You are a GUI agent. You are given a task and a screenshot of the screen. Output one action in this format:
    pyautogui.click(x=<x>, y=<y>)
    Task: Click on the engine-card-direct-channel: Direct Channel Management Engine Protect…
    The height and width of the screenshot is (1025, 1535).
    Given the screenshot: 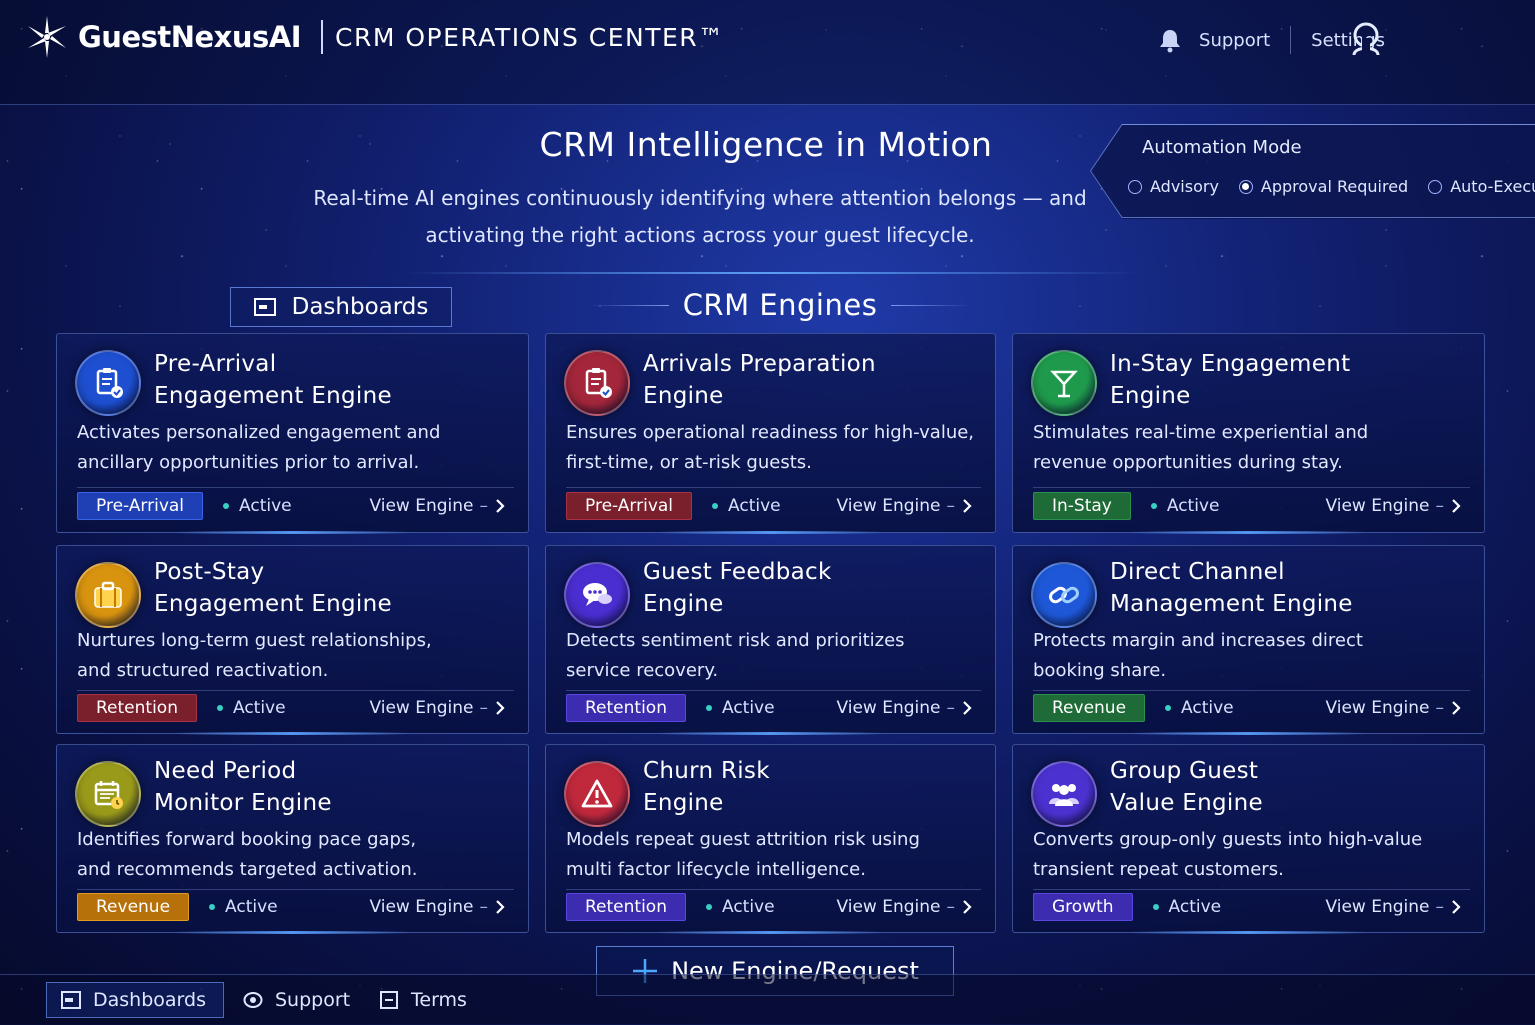 What is the action you would take?
    pyautogui.click(x=1248, y=640)
    